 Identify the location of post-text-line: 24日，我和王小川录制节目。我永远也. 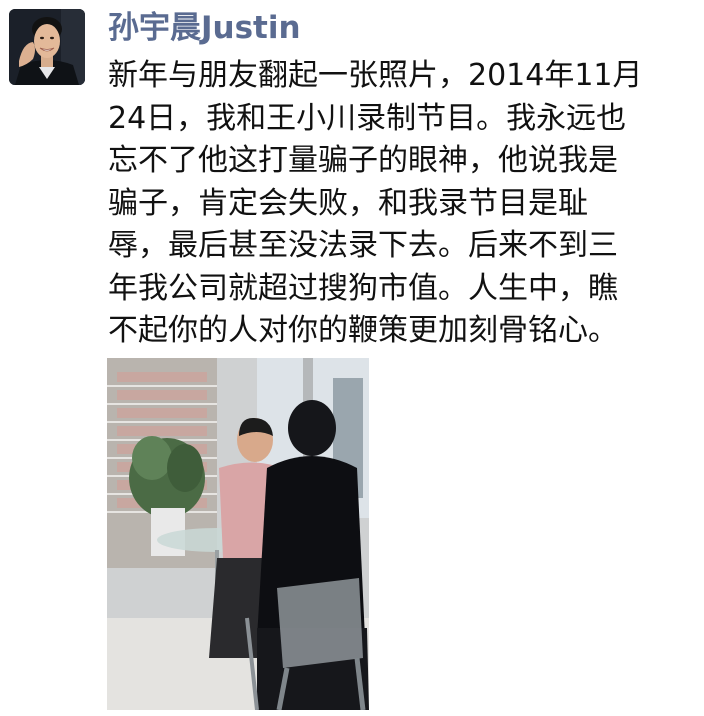
(367, 118).